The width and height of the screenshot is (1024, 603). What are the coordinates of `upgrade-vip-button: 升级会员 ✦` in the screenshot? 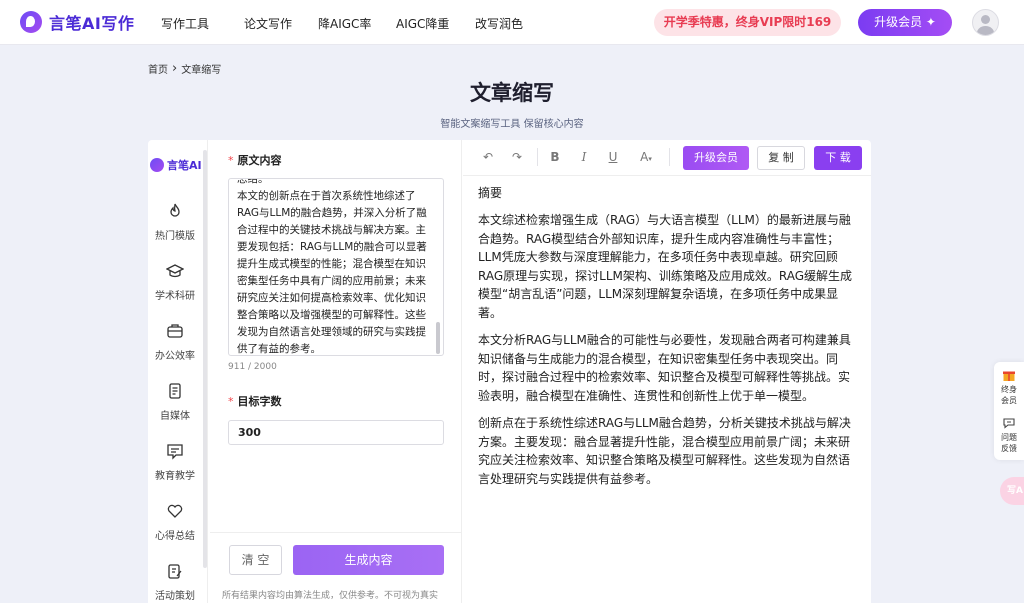 It's located at (905, 22).